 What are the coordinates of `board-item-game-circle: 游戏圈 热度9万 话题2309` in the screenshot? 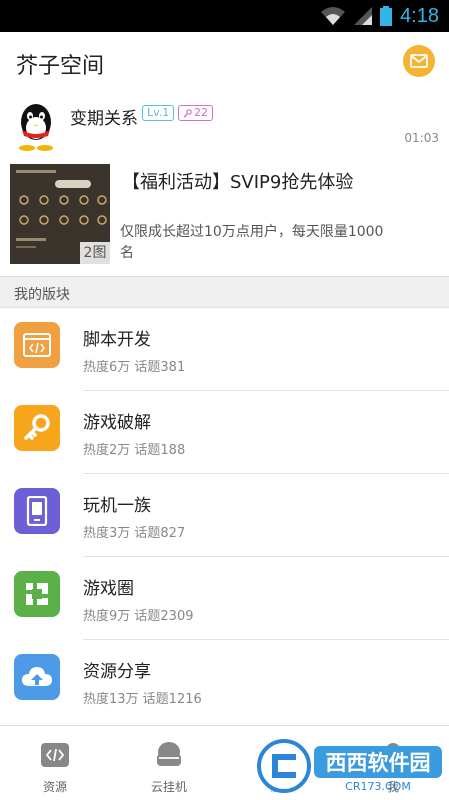 It's located at (224, 598).